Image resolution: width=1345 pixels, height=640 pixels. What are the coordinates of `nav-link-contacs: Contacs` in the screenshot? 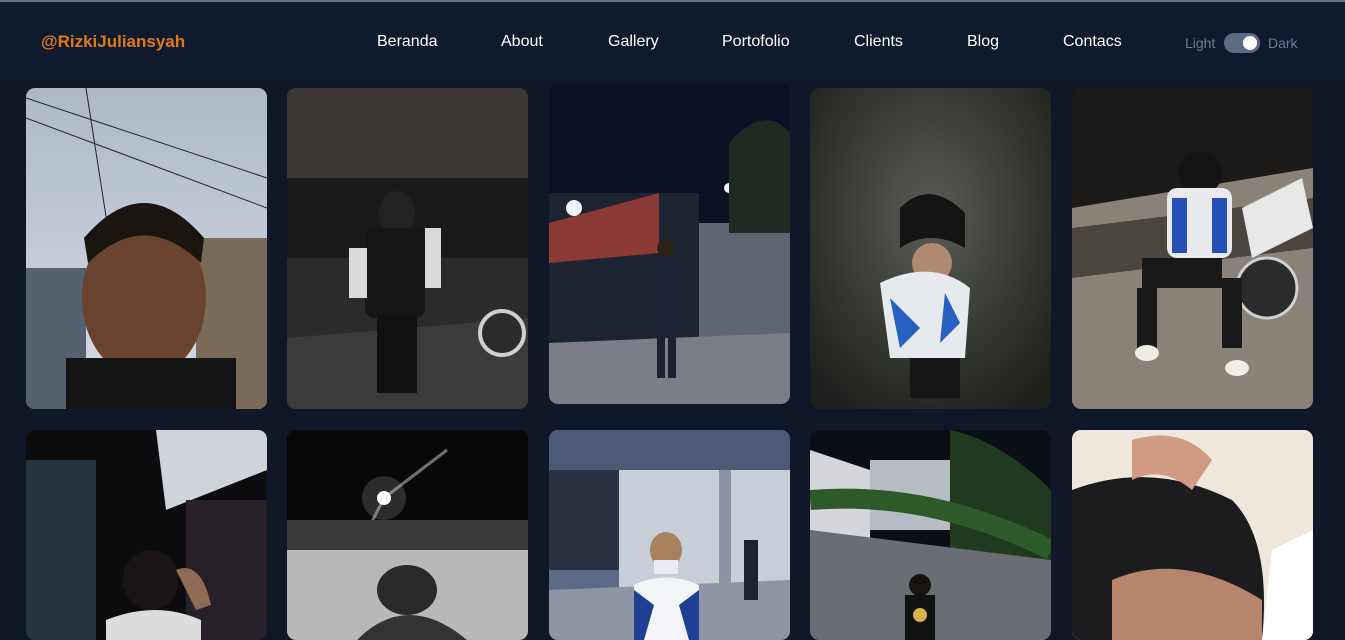 It's located at (1092, 42).